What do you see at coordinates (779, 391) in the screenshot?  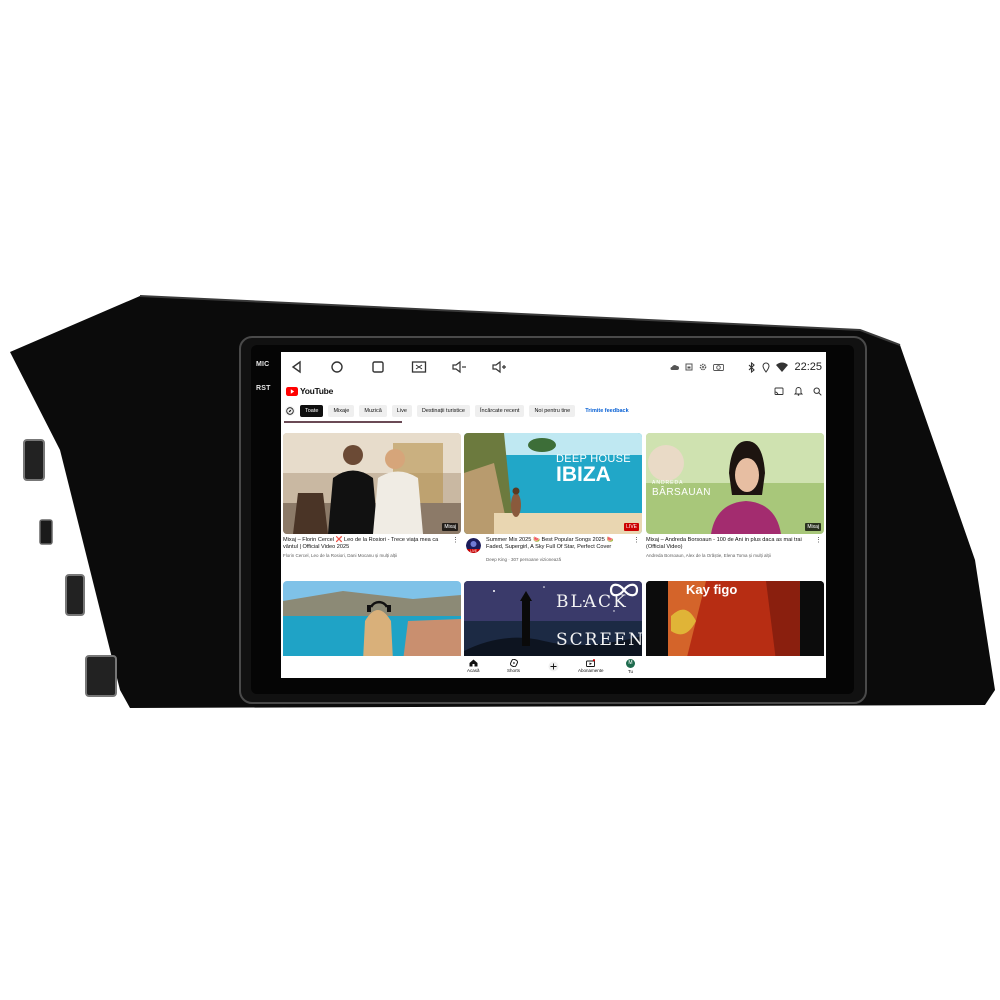 I see `cast-icon` at bounding box center [779, 391].